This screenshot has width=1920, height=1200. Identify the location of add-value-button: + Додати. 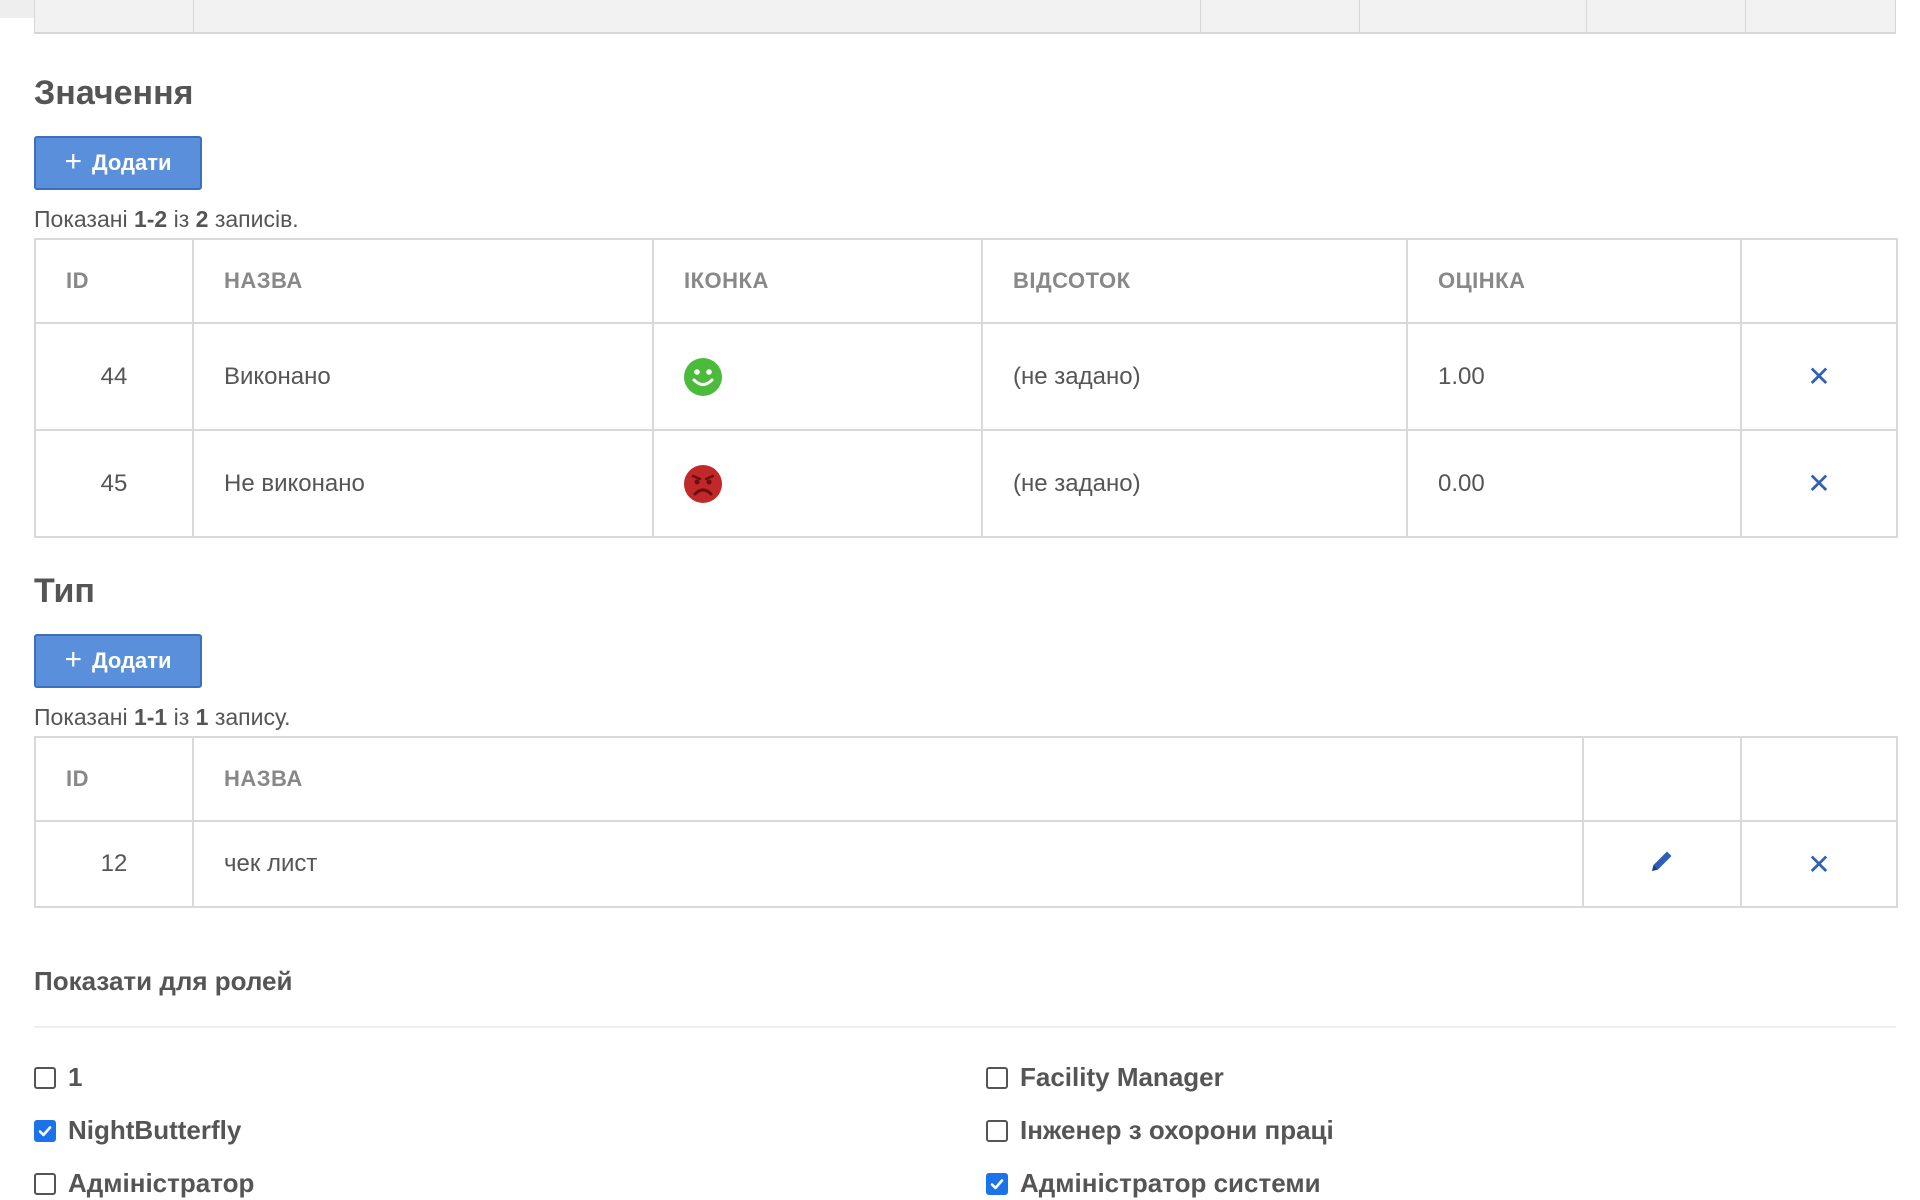
(118, 163).